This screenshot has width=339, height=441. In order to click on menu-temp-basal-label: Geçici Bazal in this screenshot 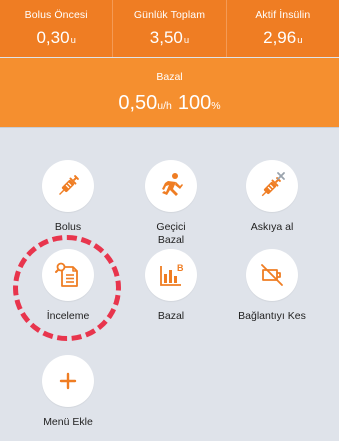, I will do `click(171, 233)`.